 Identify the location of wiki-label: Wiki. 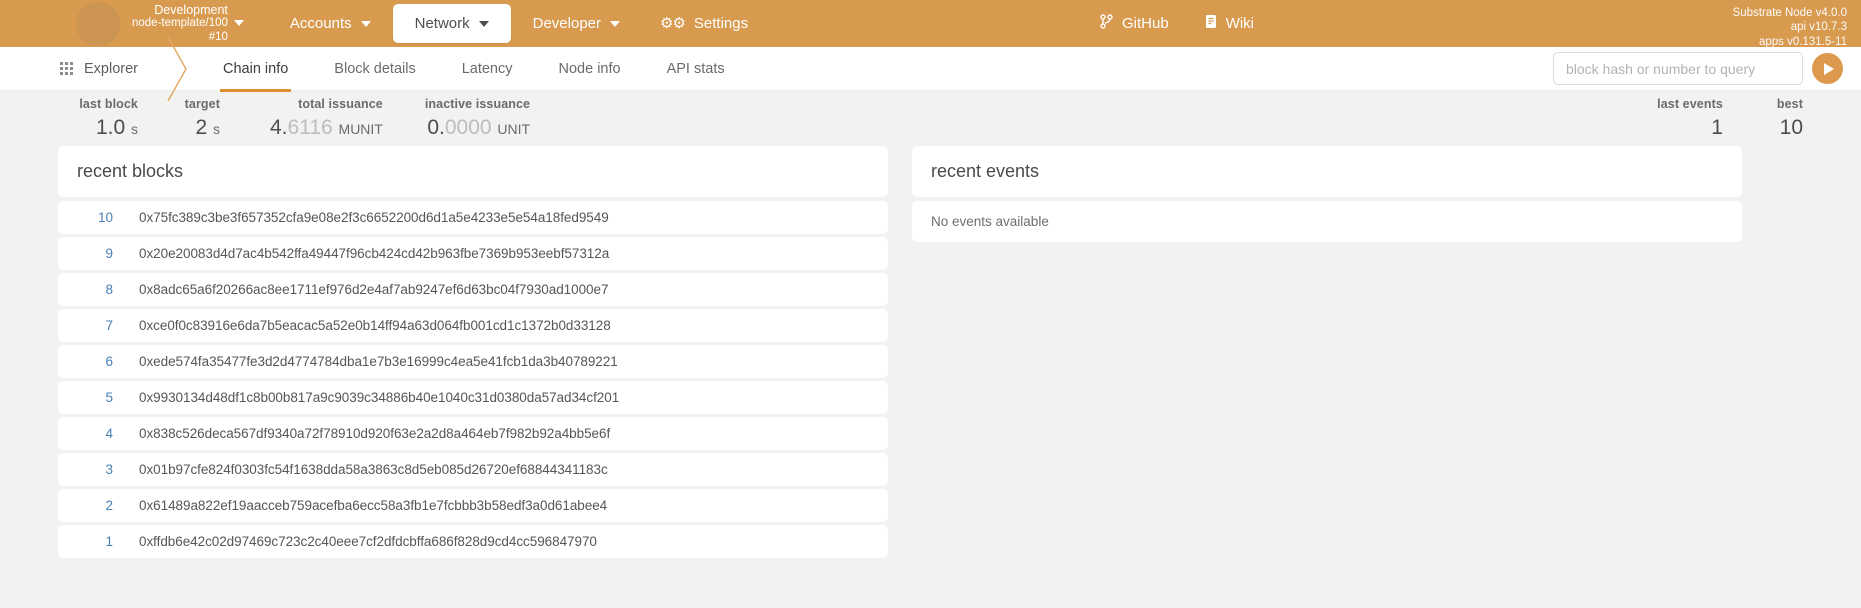
(1240, 23).